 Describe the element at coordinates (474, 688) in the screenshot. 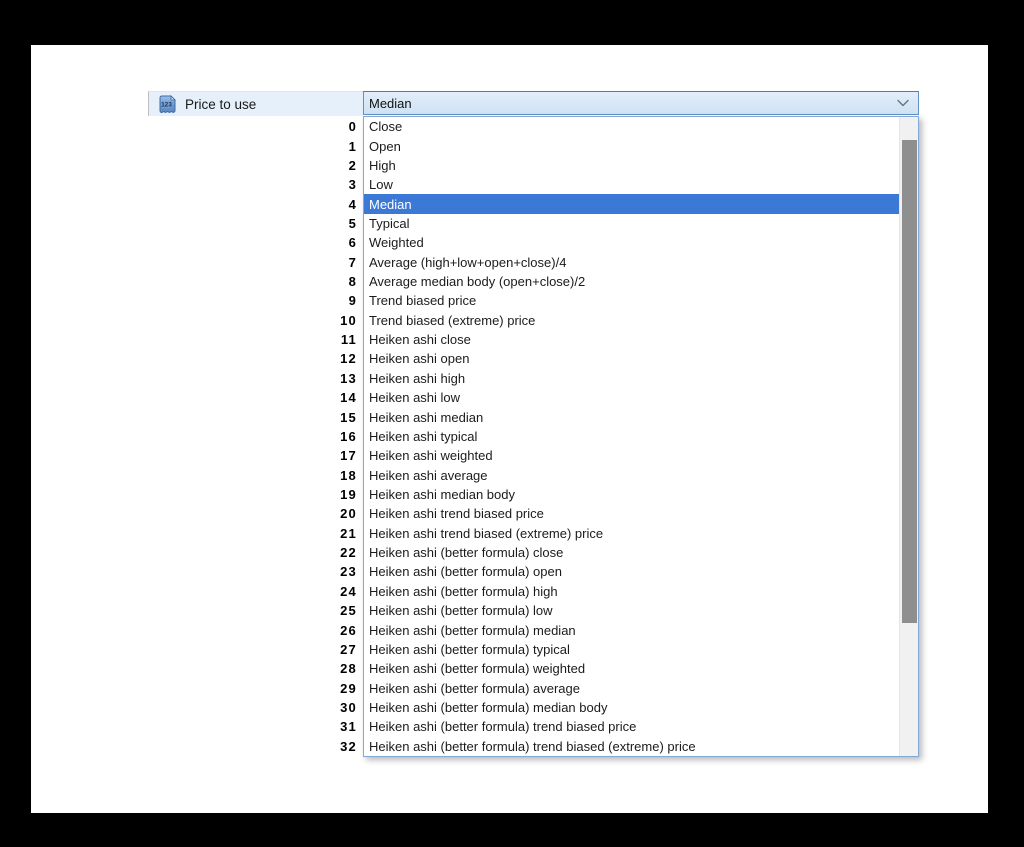

I see `option-label: Heiken ashi (better formula) average` at that location.